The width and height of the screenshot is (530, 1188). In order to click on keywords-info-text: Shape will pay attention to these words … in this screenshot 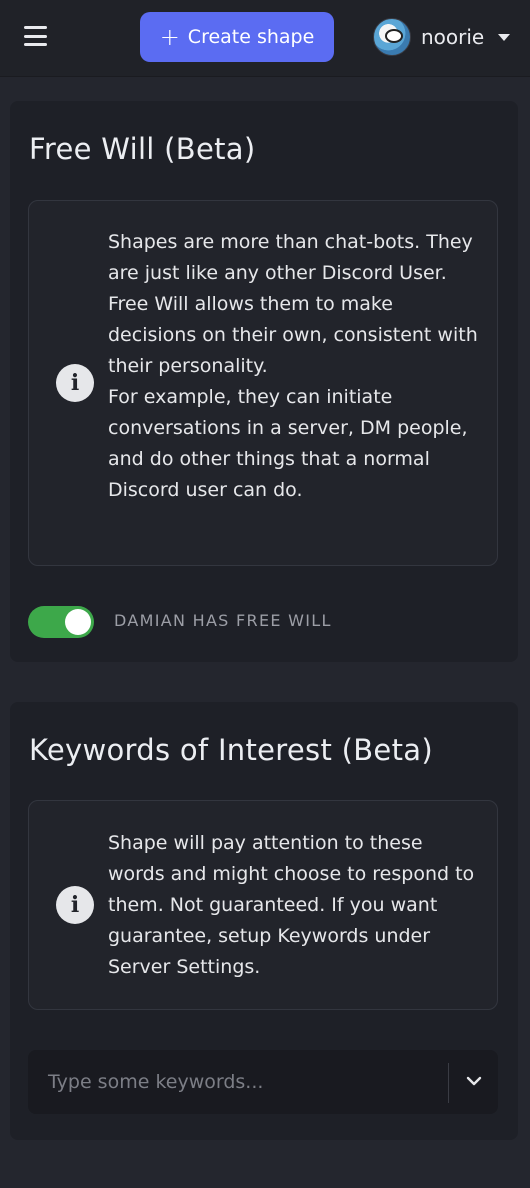, I will do `click(293, 905)`.